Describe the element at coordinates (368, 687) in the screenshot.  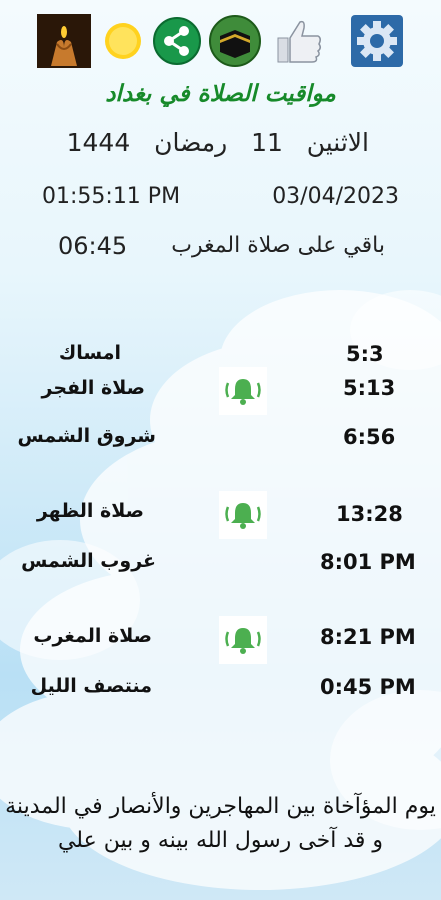
I see `prayer-time-midnight: 0:45 PM` at that location.